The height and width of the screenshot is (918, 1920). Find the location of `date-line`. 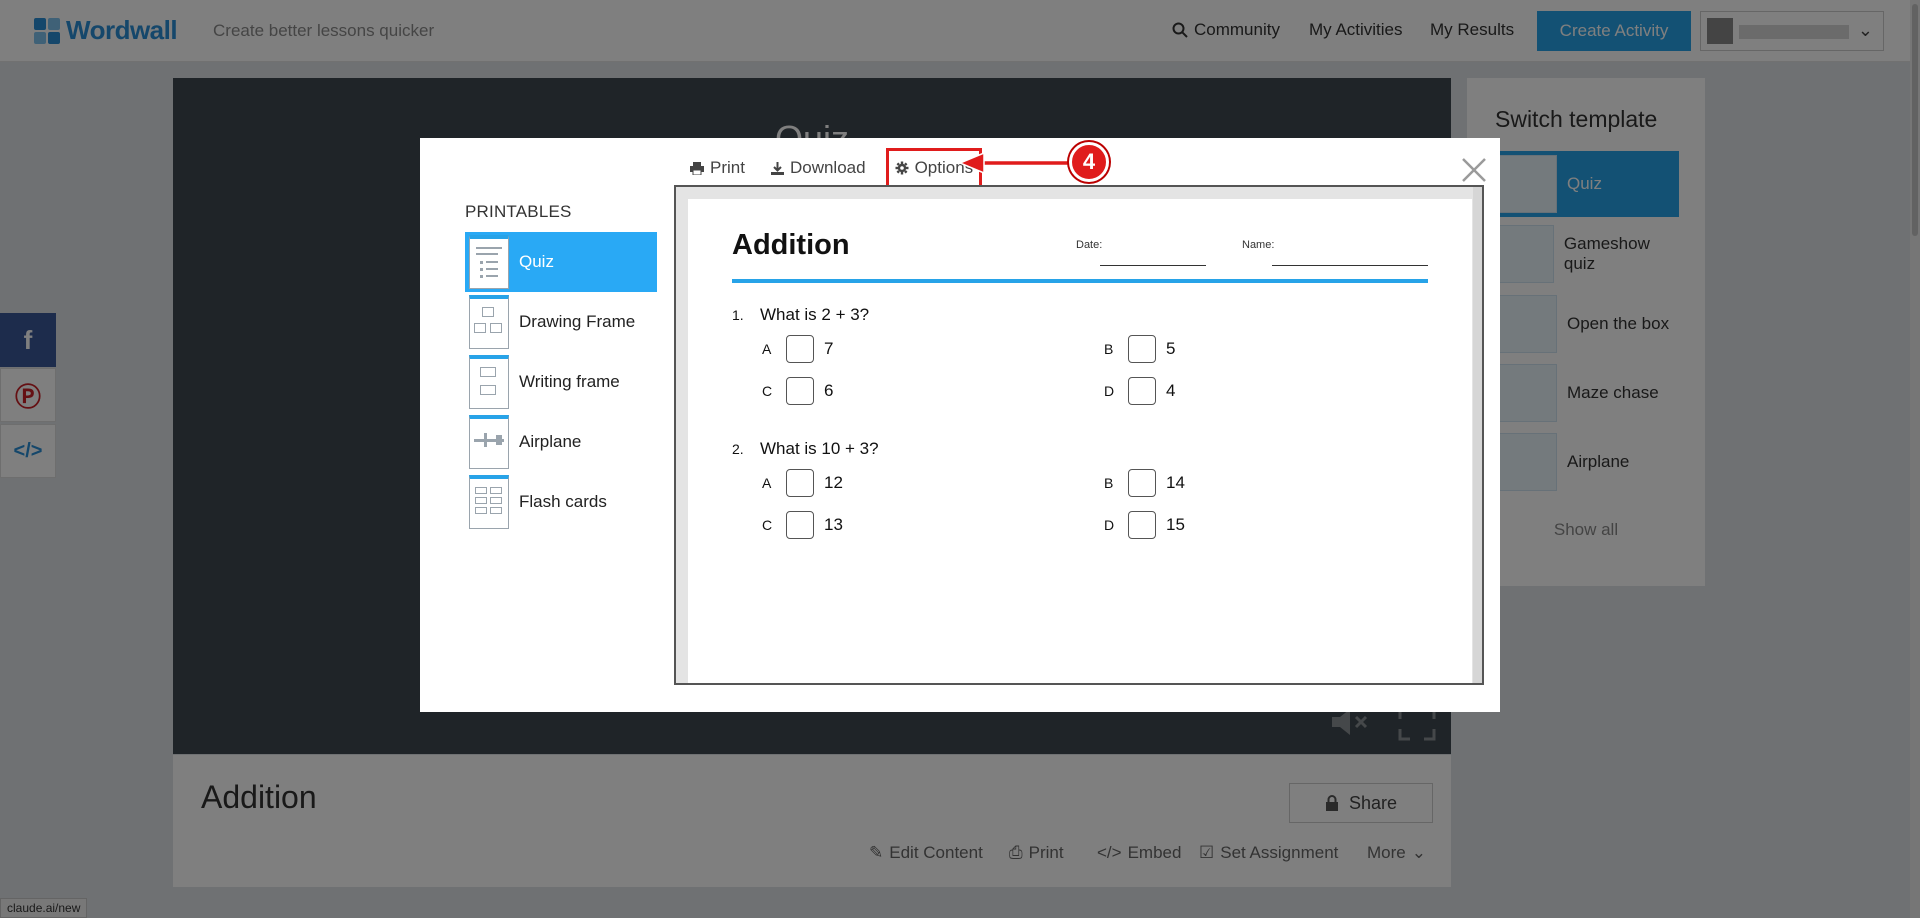

date-line is located at coordinates (1153, 265).